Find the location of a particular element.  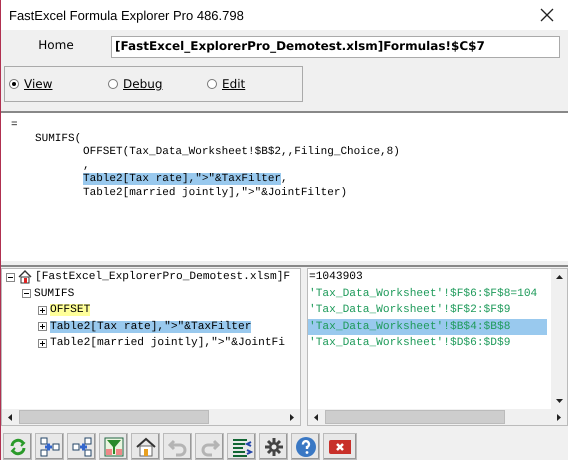

radio-label: View is located at coordinates (38, 84).